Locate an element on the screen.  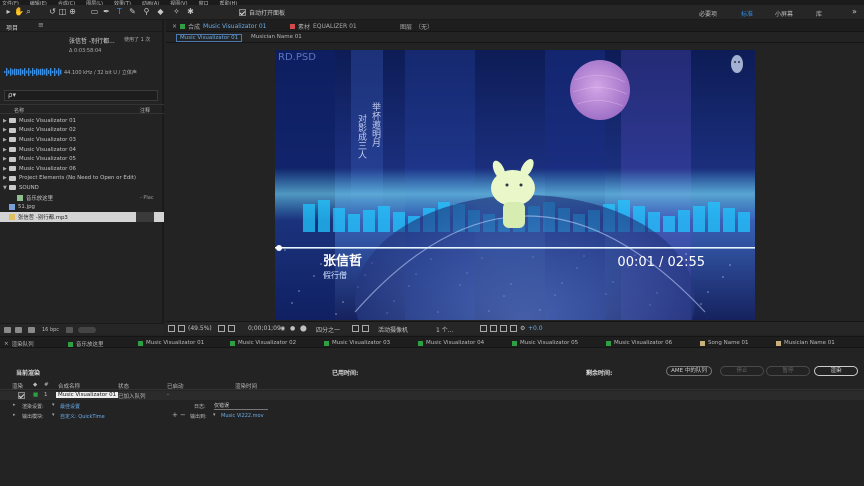
output-module-value: 自定义: QuickTime is located at coordinates (82, 416).